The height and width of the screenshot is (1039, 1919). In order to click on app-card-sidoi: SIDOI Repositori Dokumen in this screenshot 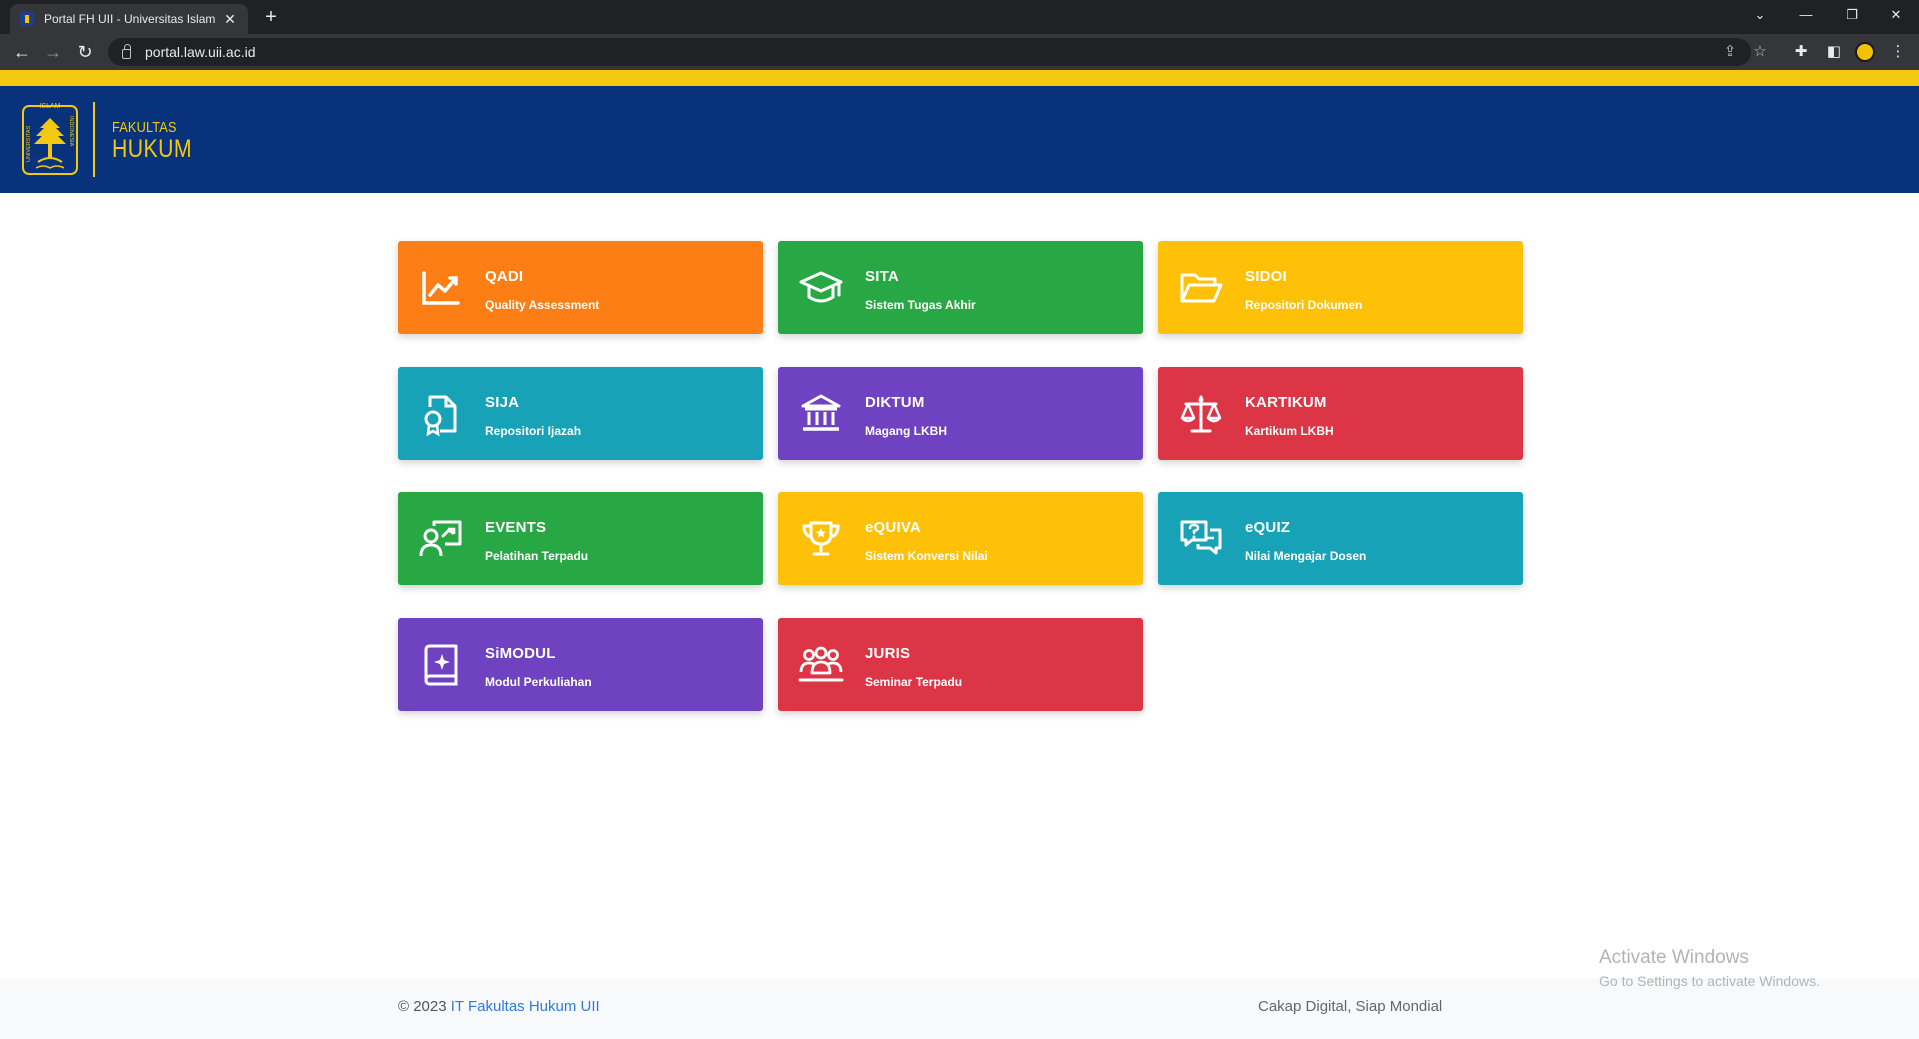, I will do `click(1340, 287)`.